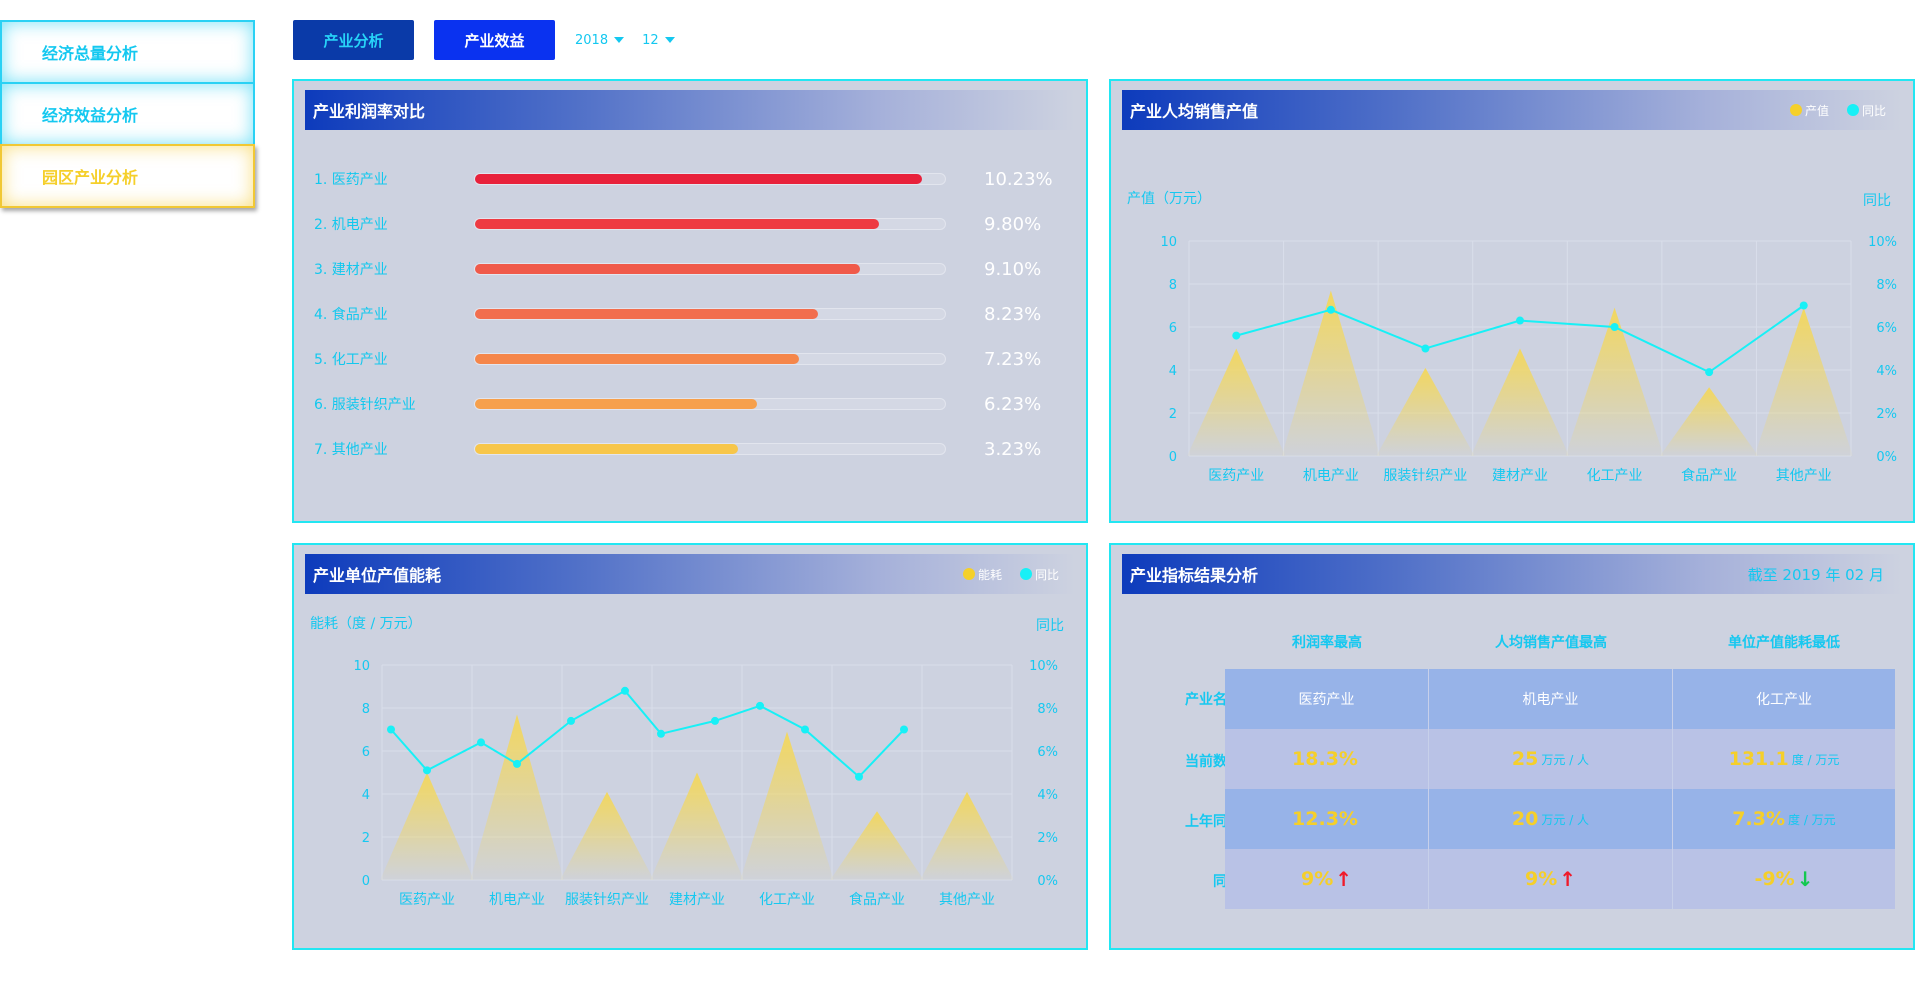  I want to click on bar-value: 10.23%, so click(1018, 179).